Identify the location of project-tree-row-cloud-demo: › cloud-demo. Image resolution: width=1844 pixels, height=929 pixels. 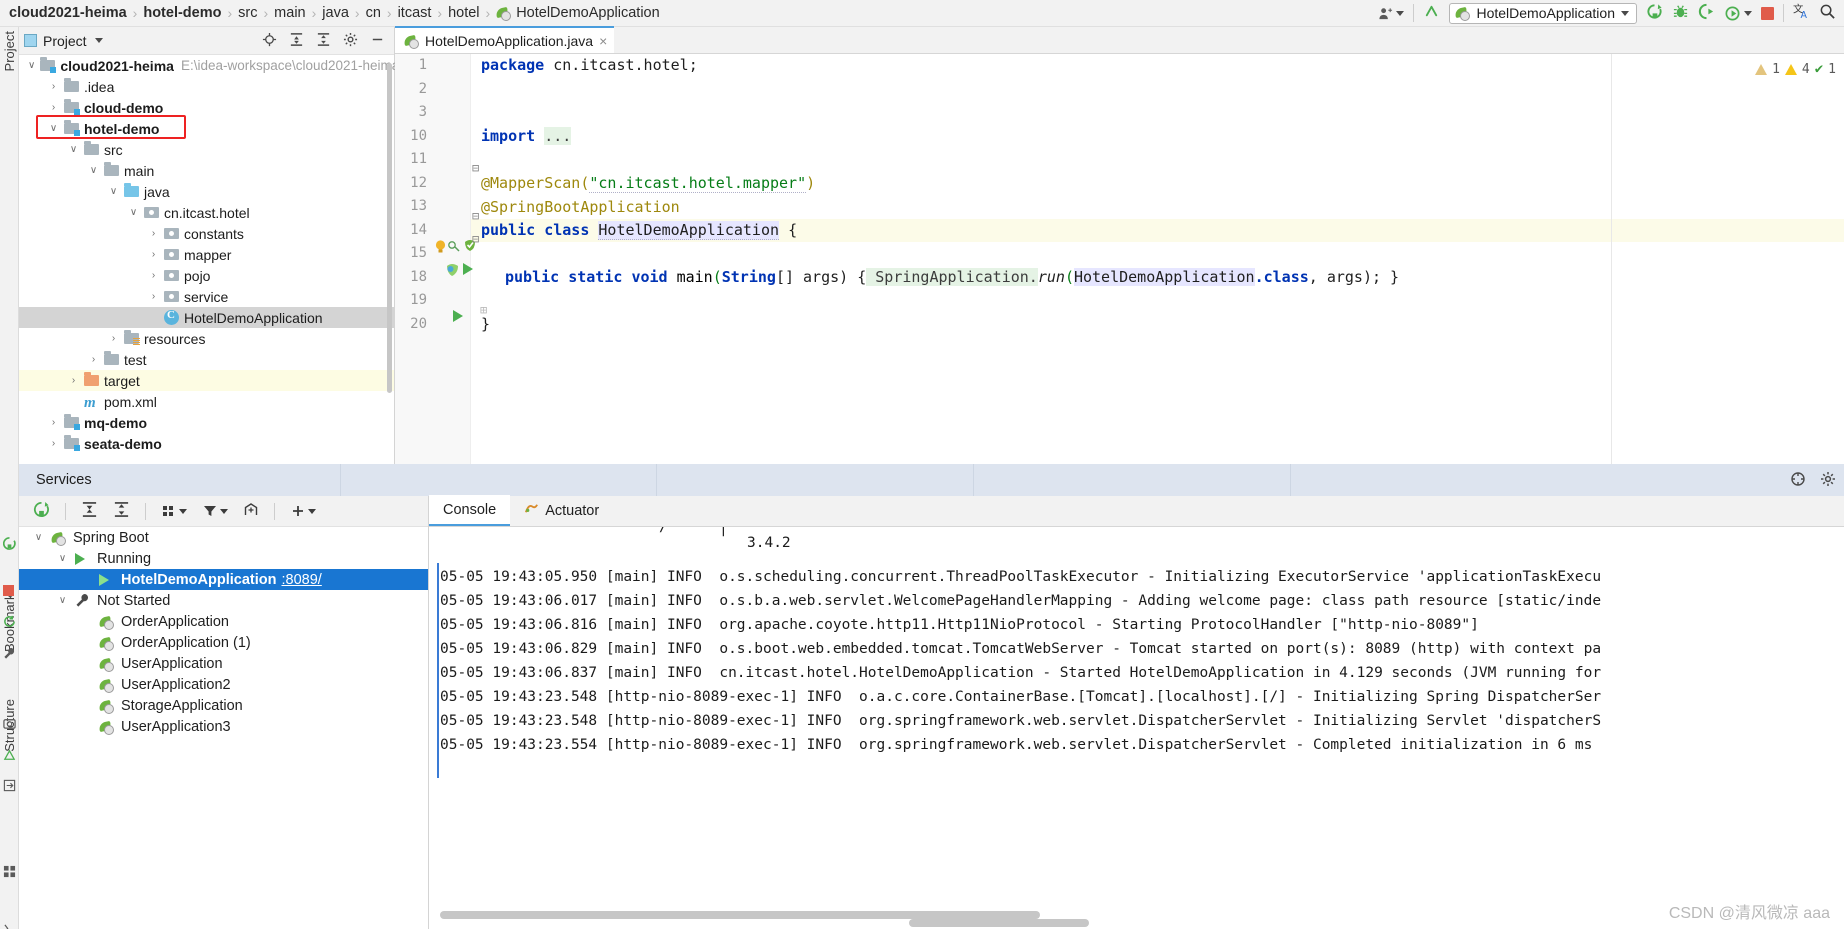
(206, 107).